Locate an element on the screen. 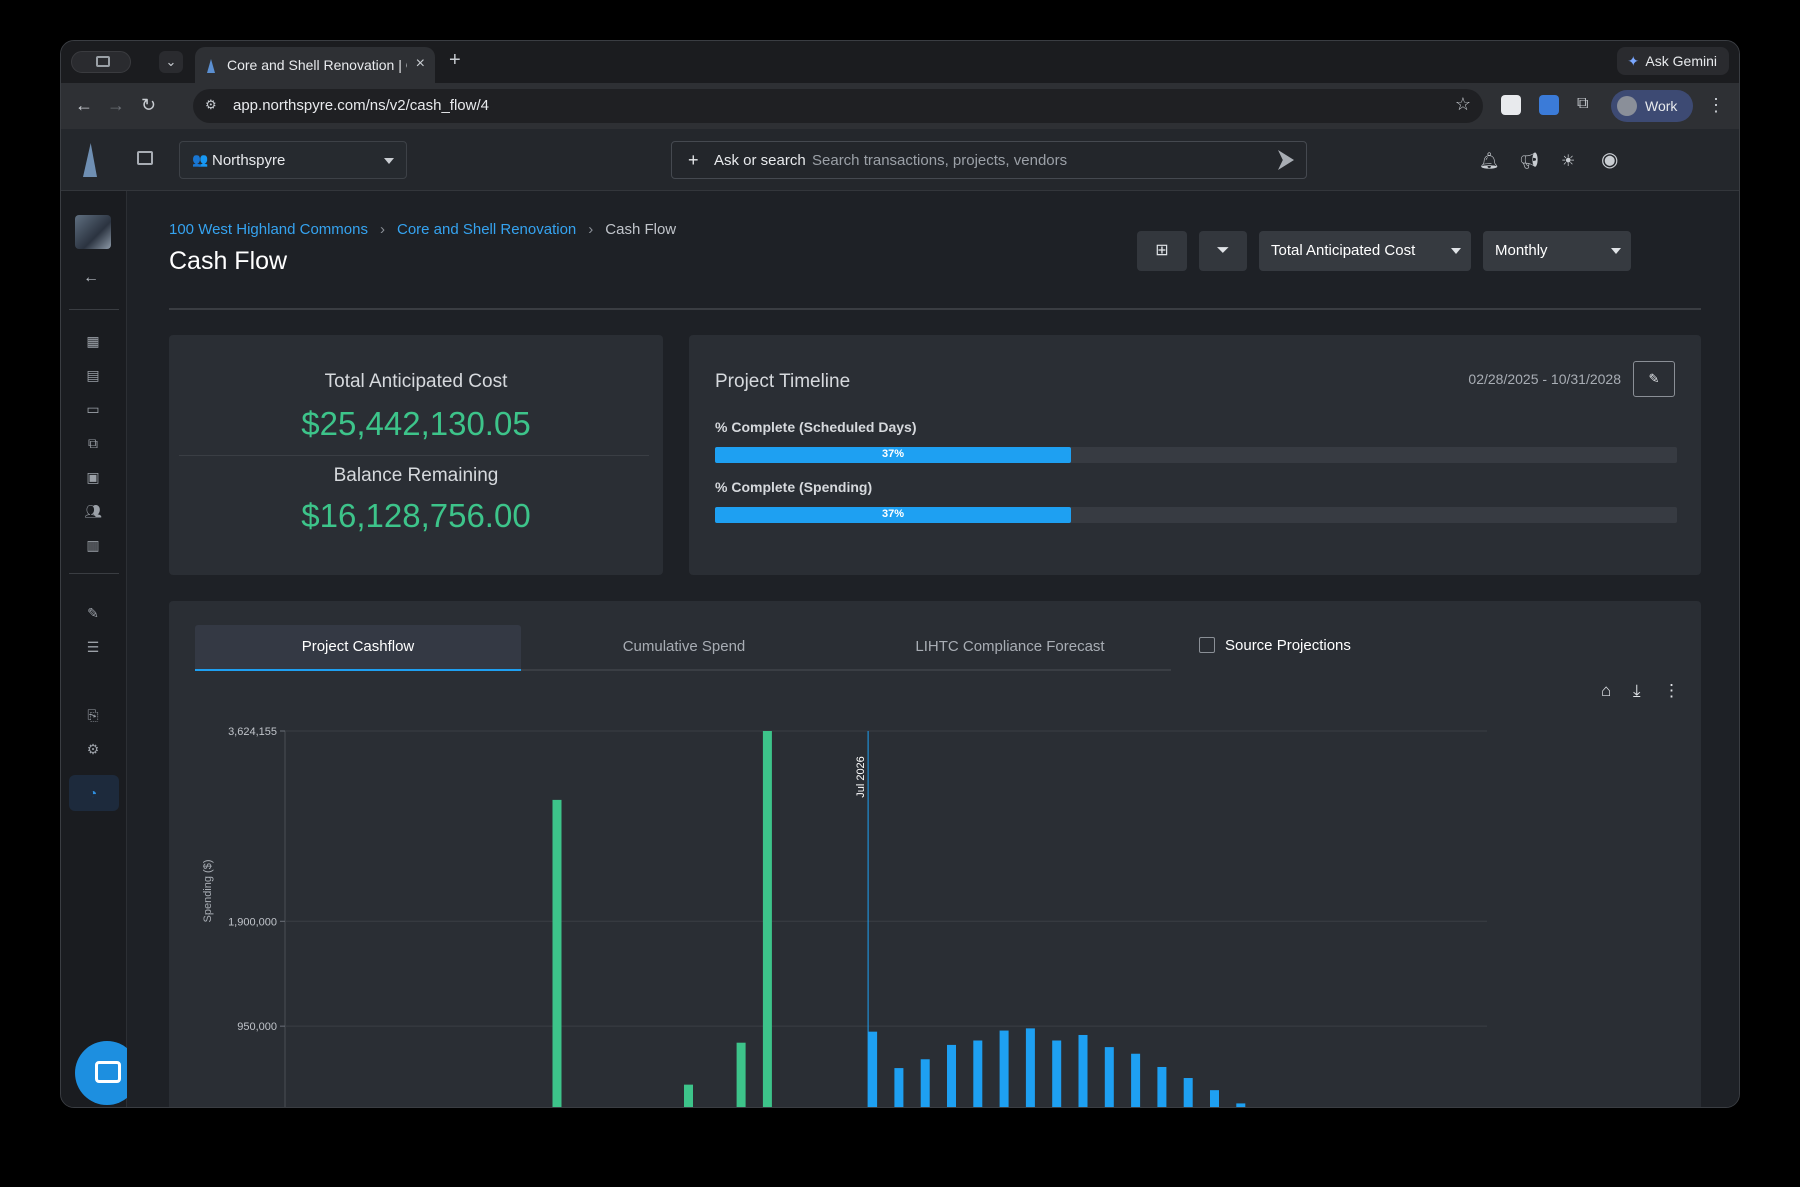 The height and width of the screenshot is (1187, 1800). new-tab-button: + is located at coordinates (455, 60).